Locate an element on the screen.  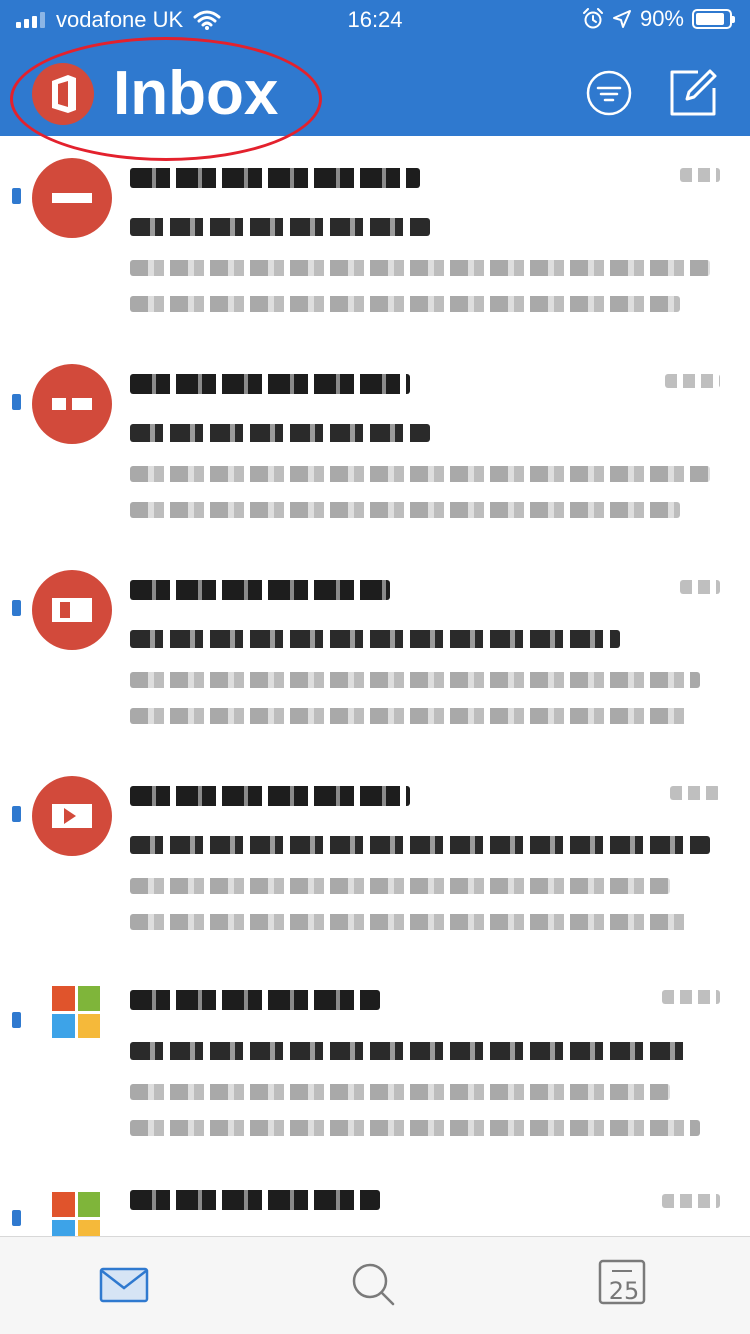
app-header: vodafone UK 16:24 90% Inbox is located at coordinates (375, 80).